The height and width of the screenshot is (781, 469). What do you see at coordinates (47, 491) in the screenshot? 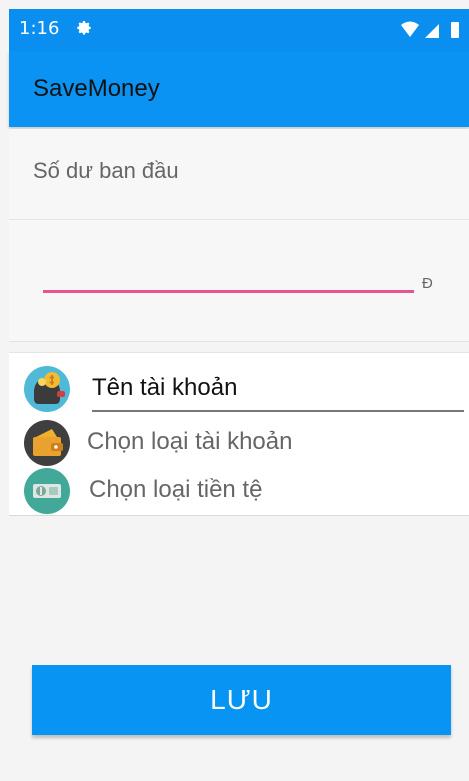
I see `banknote-icon` at bounding box center [47, 491].